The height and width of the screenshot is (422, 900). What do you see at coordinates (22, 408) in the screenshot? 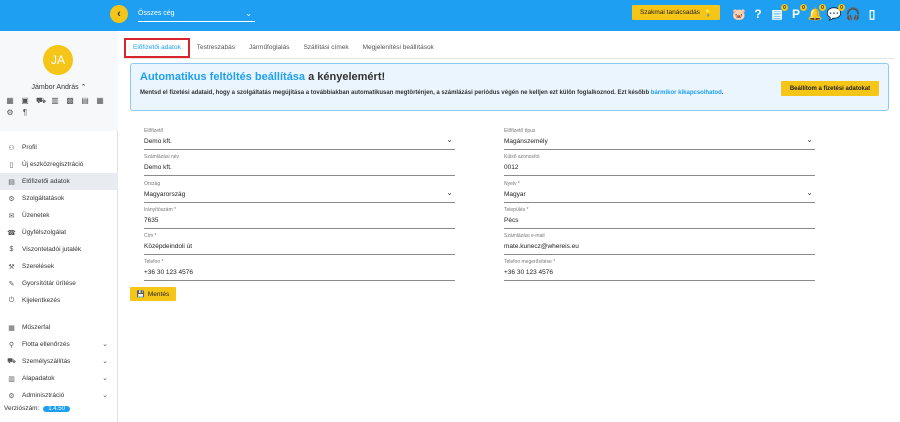
I see `version-label: Verziószám:` at bounding box center [22, 408].